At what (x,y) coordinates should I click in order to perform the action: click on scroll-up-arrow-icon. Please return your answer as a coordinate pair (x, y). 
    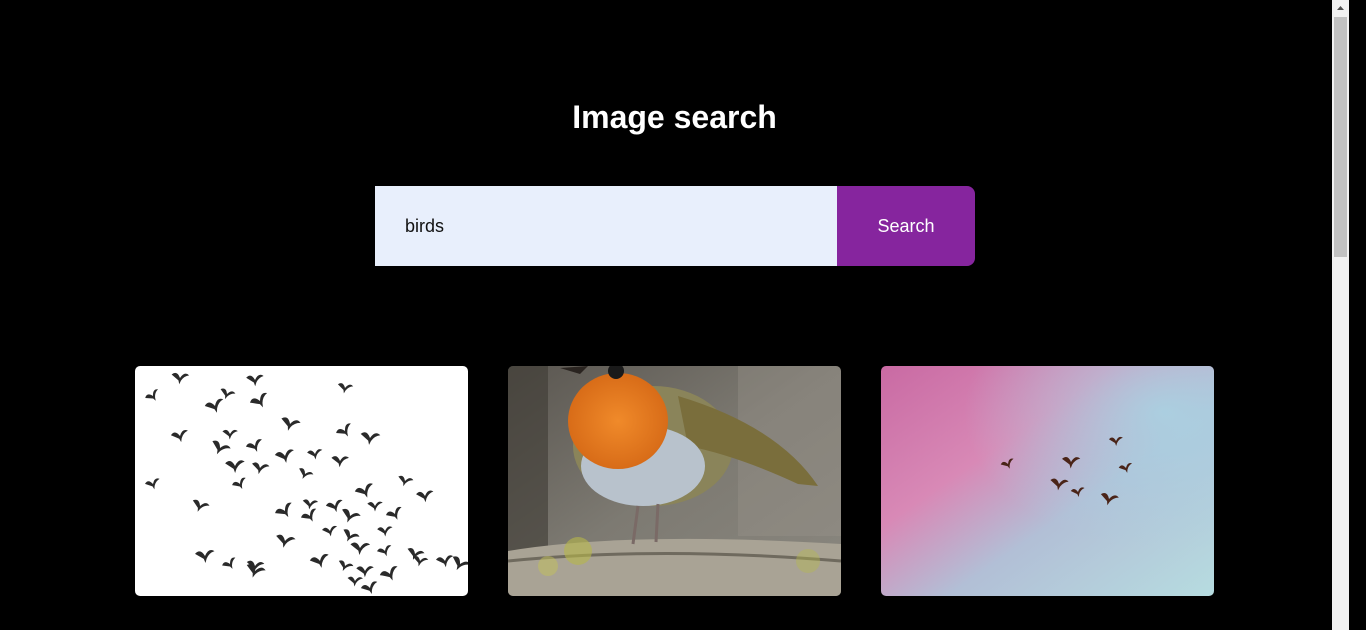
    Looking at the image, I should click on (1340, 8).